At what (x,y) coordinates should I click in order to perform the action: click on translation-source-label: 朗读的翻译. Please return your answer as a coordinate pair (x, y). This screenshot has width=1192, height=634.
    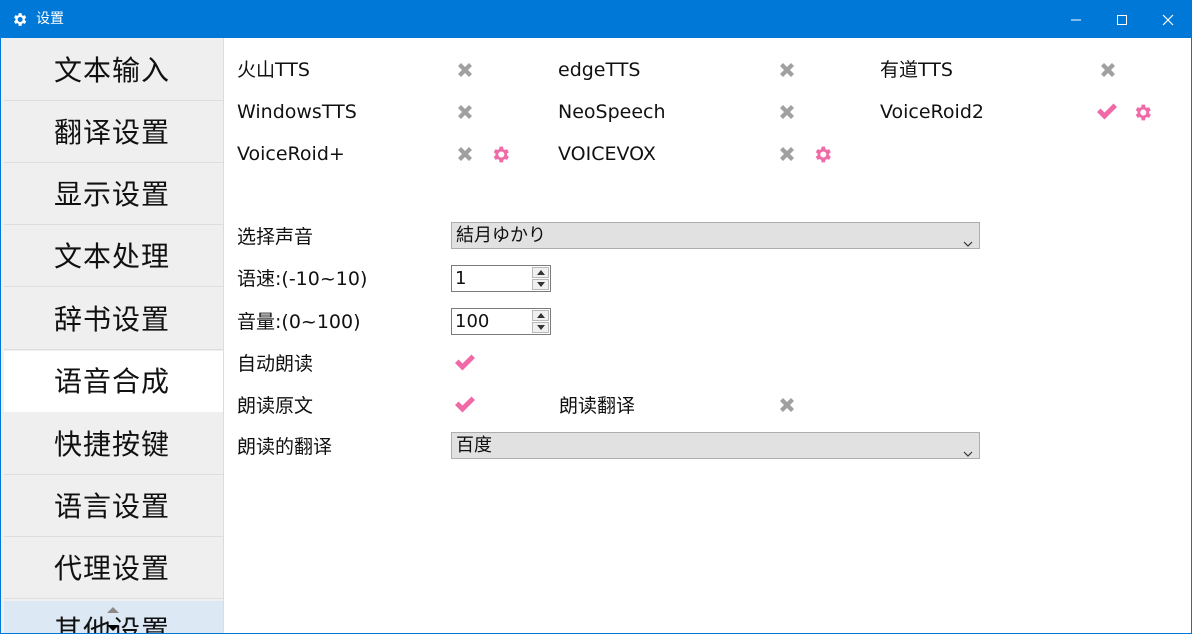
    Looking at the image, I should click on (285, 447).